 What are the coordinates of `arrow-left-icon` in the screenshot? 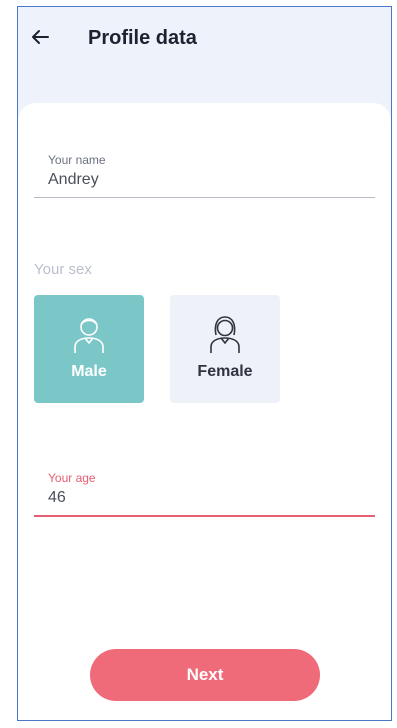 It's located at (40, 37).